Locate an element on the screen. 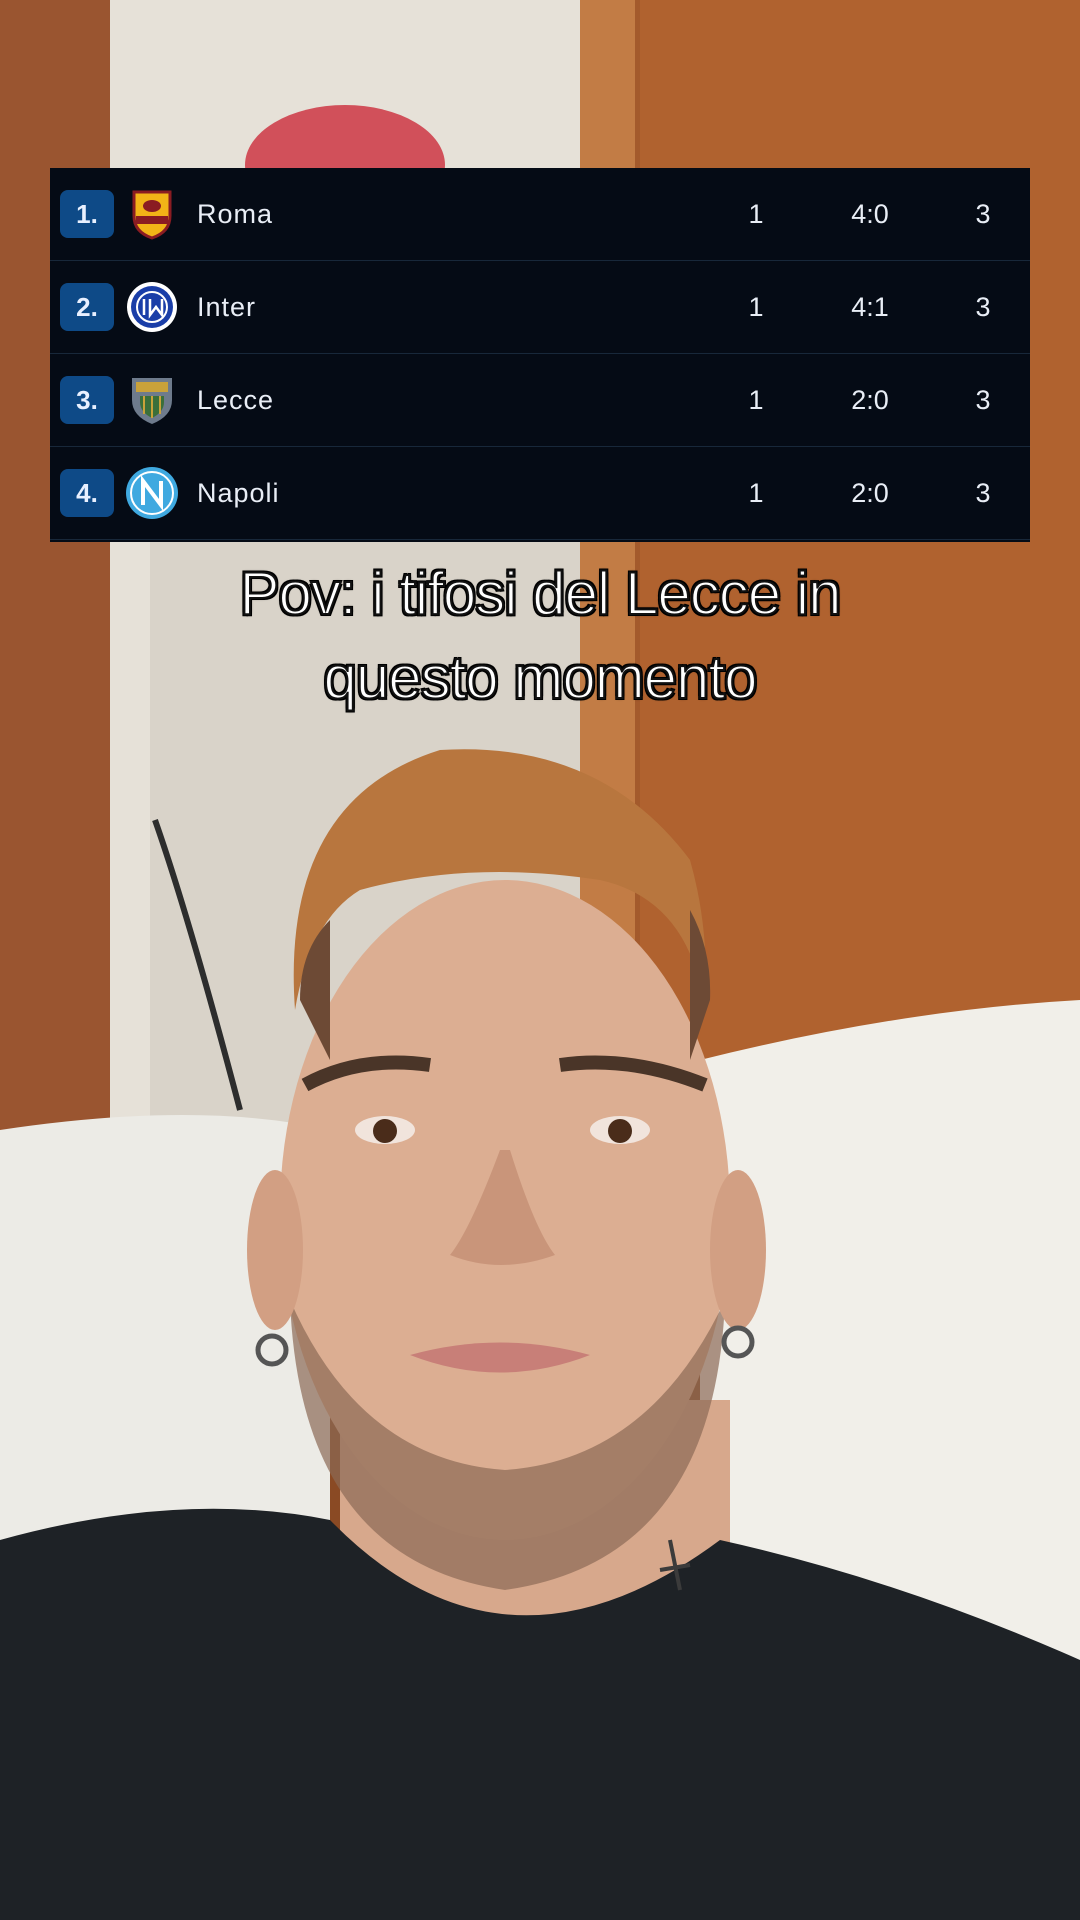 The image size is (1080, 1920). position-badge: 4. is located at coordinates (87, 493).